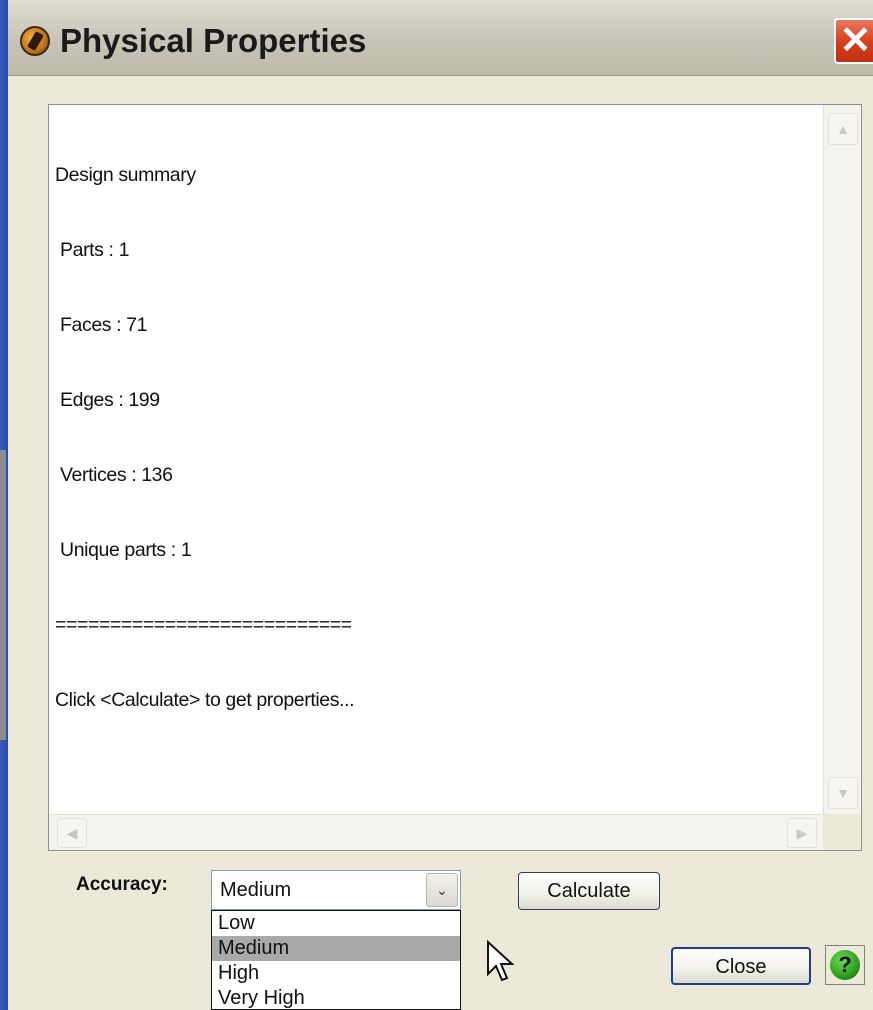  What do you see at coordinates (92, 250) in the screenshot?
I see `summary-line: Parts : 1` at bounding box center [92, 250].